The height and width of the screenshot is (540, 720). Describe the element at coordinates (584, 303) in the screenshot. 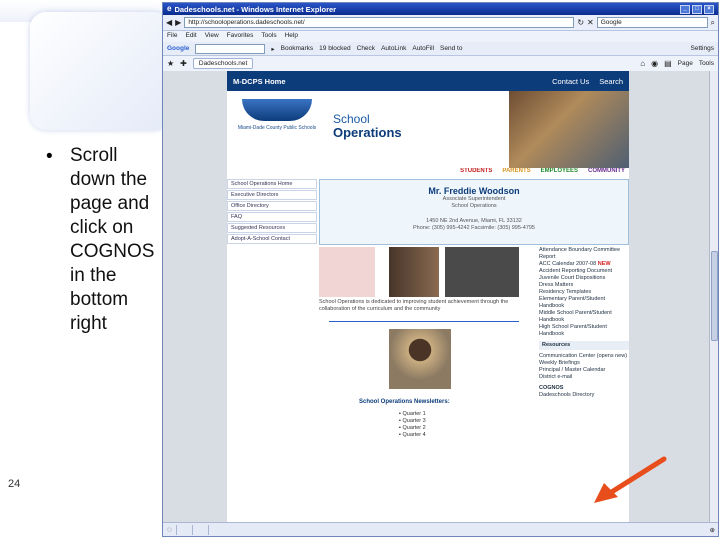

I see `link-elem-handbook: Elementary Parent/Student Handbook` at that location.